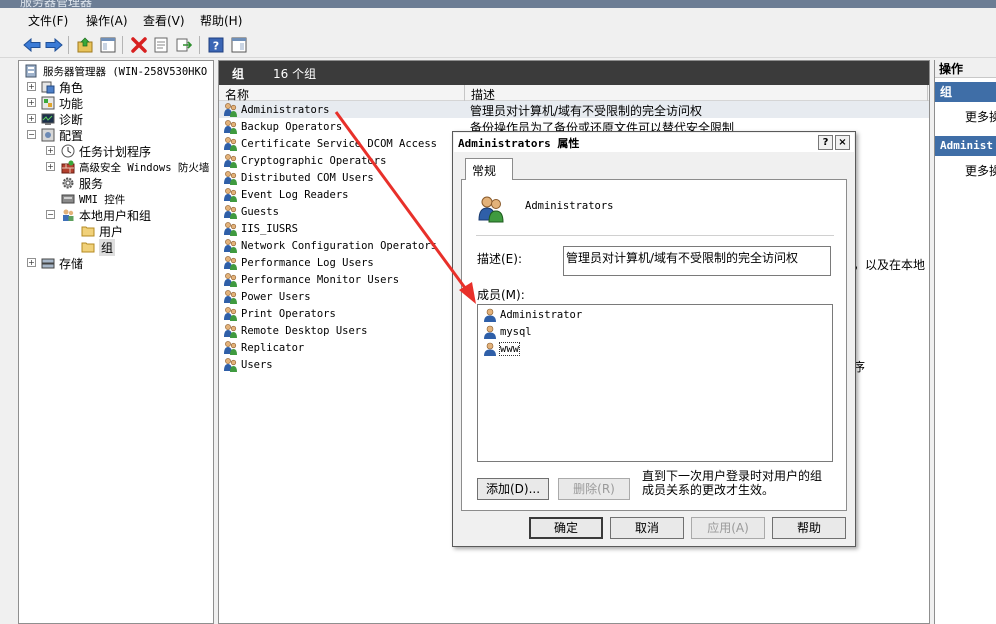 The width and height of the screenshot is (996, 624). What do you see at coordinates (260, 228) in the screenshot?
I see `group-row: IIS_IUSRS` at bounding box center [260, 228].